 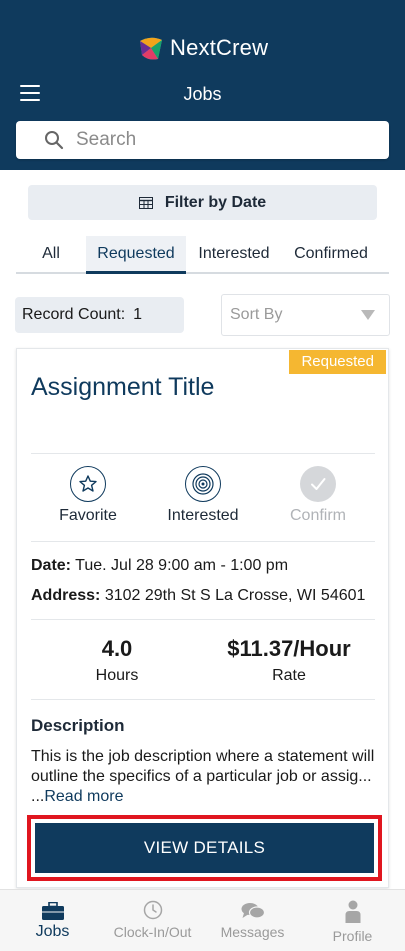 I want to click on status-badge: Requested, so click(x=337, y=362).